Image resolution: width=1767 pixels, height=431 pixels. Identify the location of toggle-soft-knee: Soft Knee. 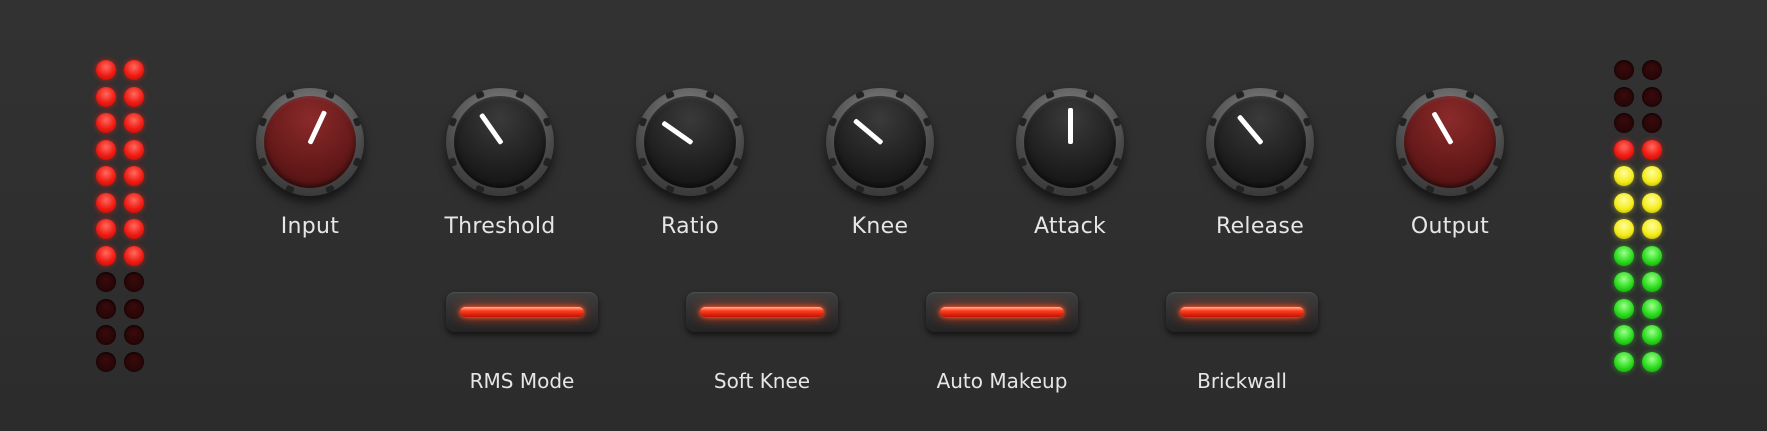
(762, 347).